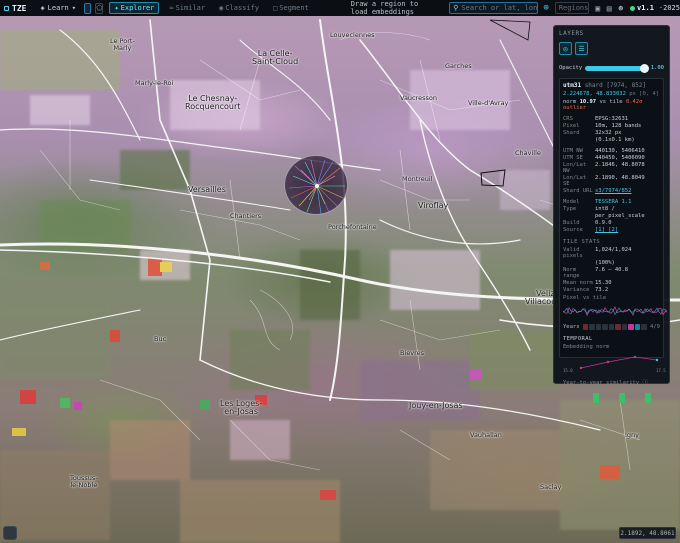 Image resolution: width=680 pixels, height=543 pixels. Describe the element at coordinates (611, 105) in the screenshot. I see `norm-line: norm 10.97 vs tile 0.42σ outlier` at that location.